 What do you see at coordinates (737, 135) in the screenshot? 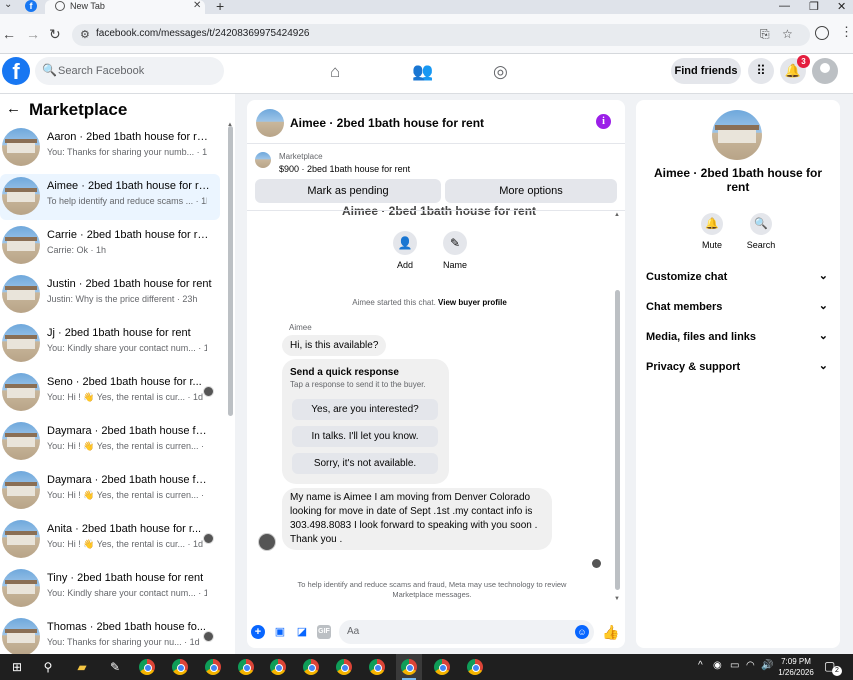
I see `listing-photo` at bounding box center [737, 135].